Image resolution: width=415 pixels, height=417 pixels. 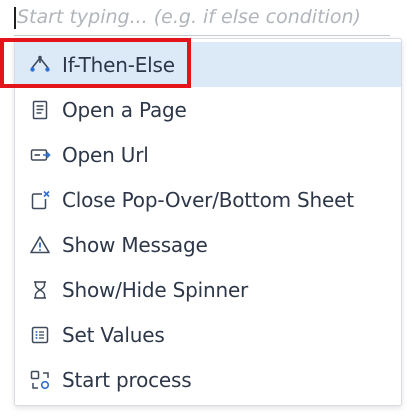 What do you see at coordinates (40, 380) in the screenshot?
I see `process-icon` at bounding box center [40, 380].